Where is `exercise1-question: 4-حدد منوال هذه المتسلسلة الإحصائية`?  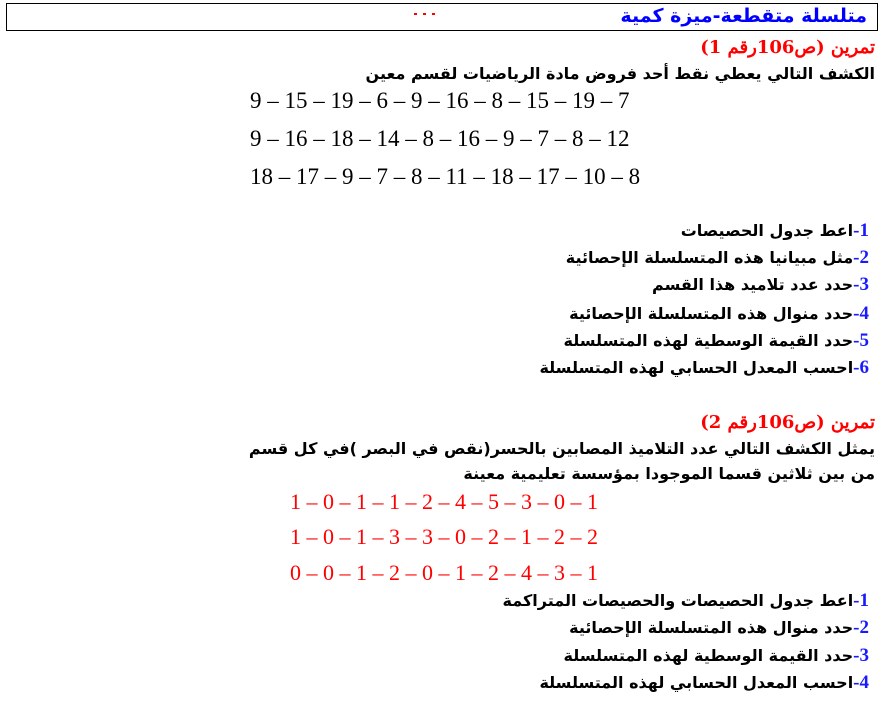 exercise1-question: 4-حدد منوال هذه المتسلسلة الإحصائية is located at coordinates (719, 314).